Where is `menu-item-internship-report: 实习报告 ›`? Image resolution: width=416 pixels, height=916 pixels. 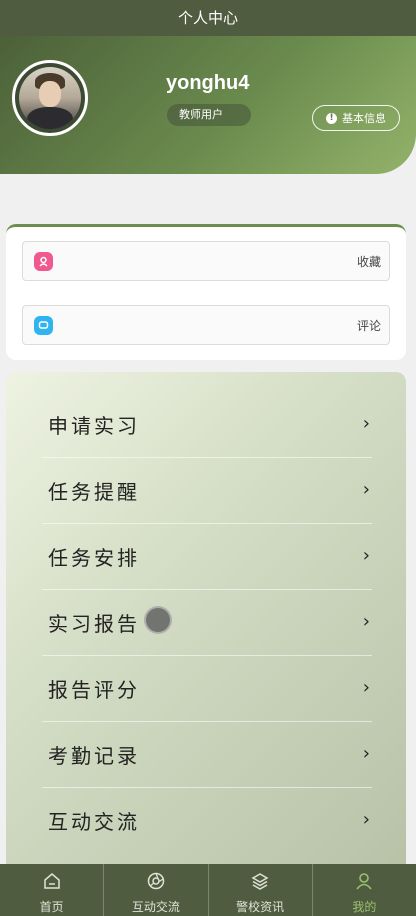
menu-item-internship-report: 实习报告 › is located at coordinates (207, 623).